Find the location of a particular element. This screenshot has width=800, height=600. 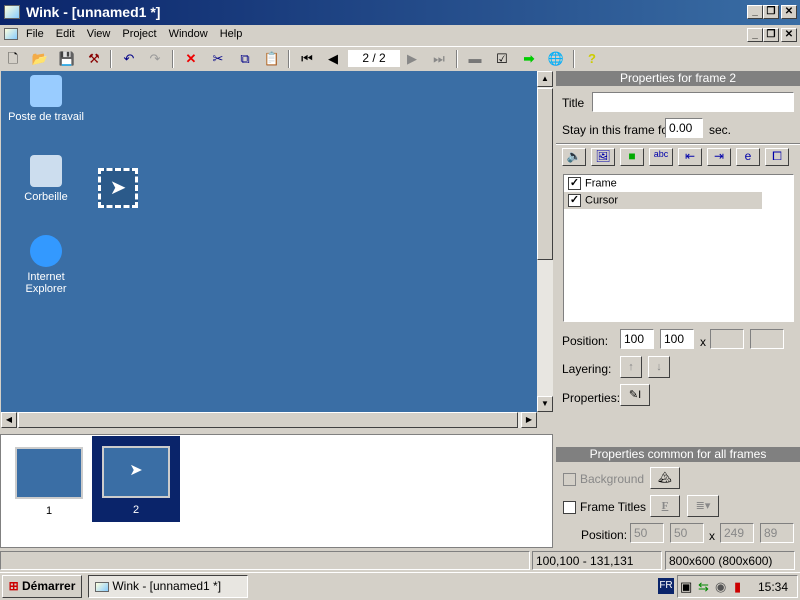

taskbar-wink-button: Wink - [unnamed1 *] is located at coordinates (168, 586).